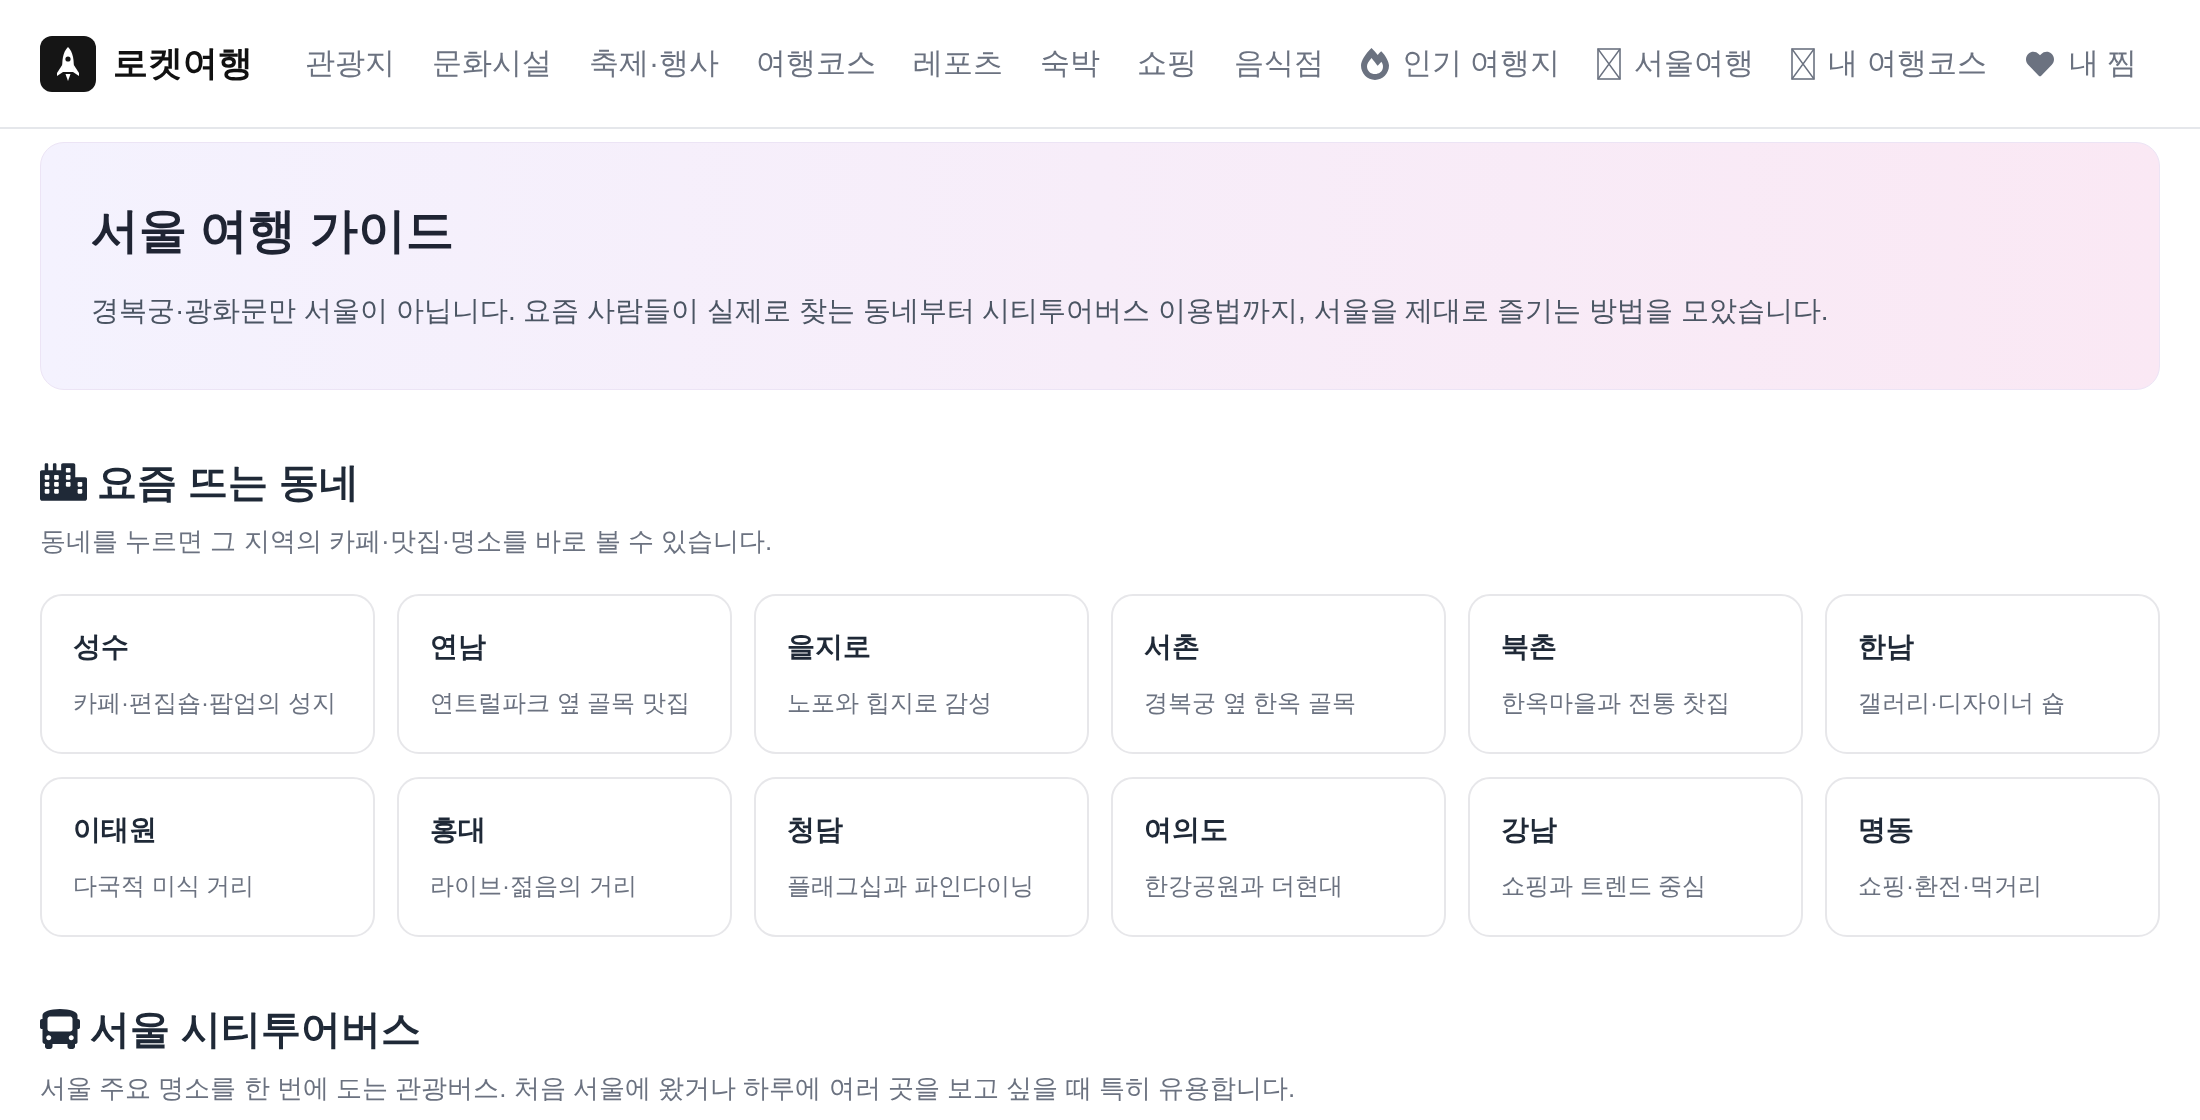 This screenshot has height=1120, width=2200. Describe the element at coordinates (273, 231) in the screenshot. I see `hero-title: 서울 여행 가이드` at that location.